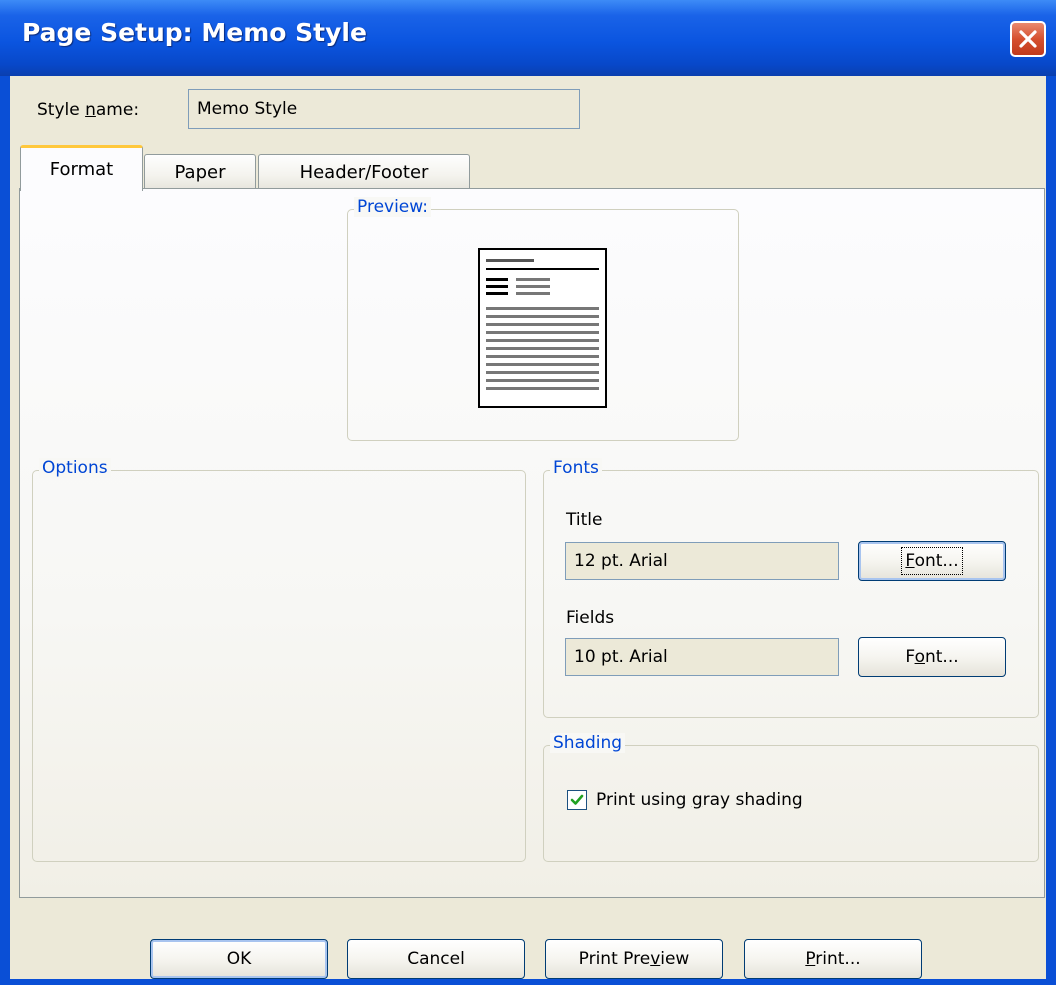  Describe the element at coordinates (702, 657) in the screenshot. I see `fields-font-field: 10 pt. Arial` at that location.